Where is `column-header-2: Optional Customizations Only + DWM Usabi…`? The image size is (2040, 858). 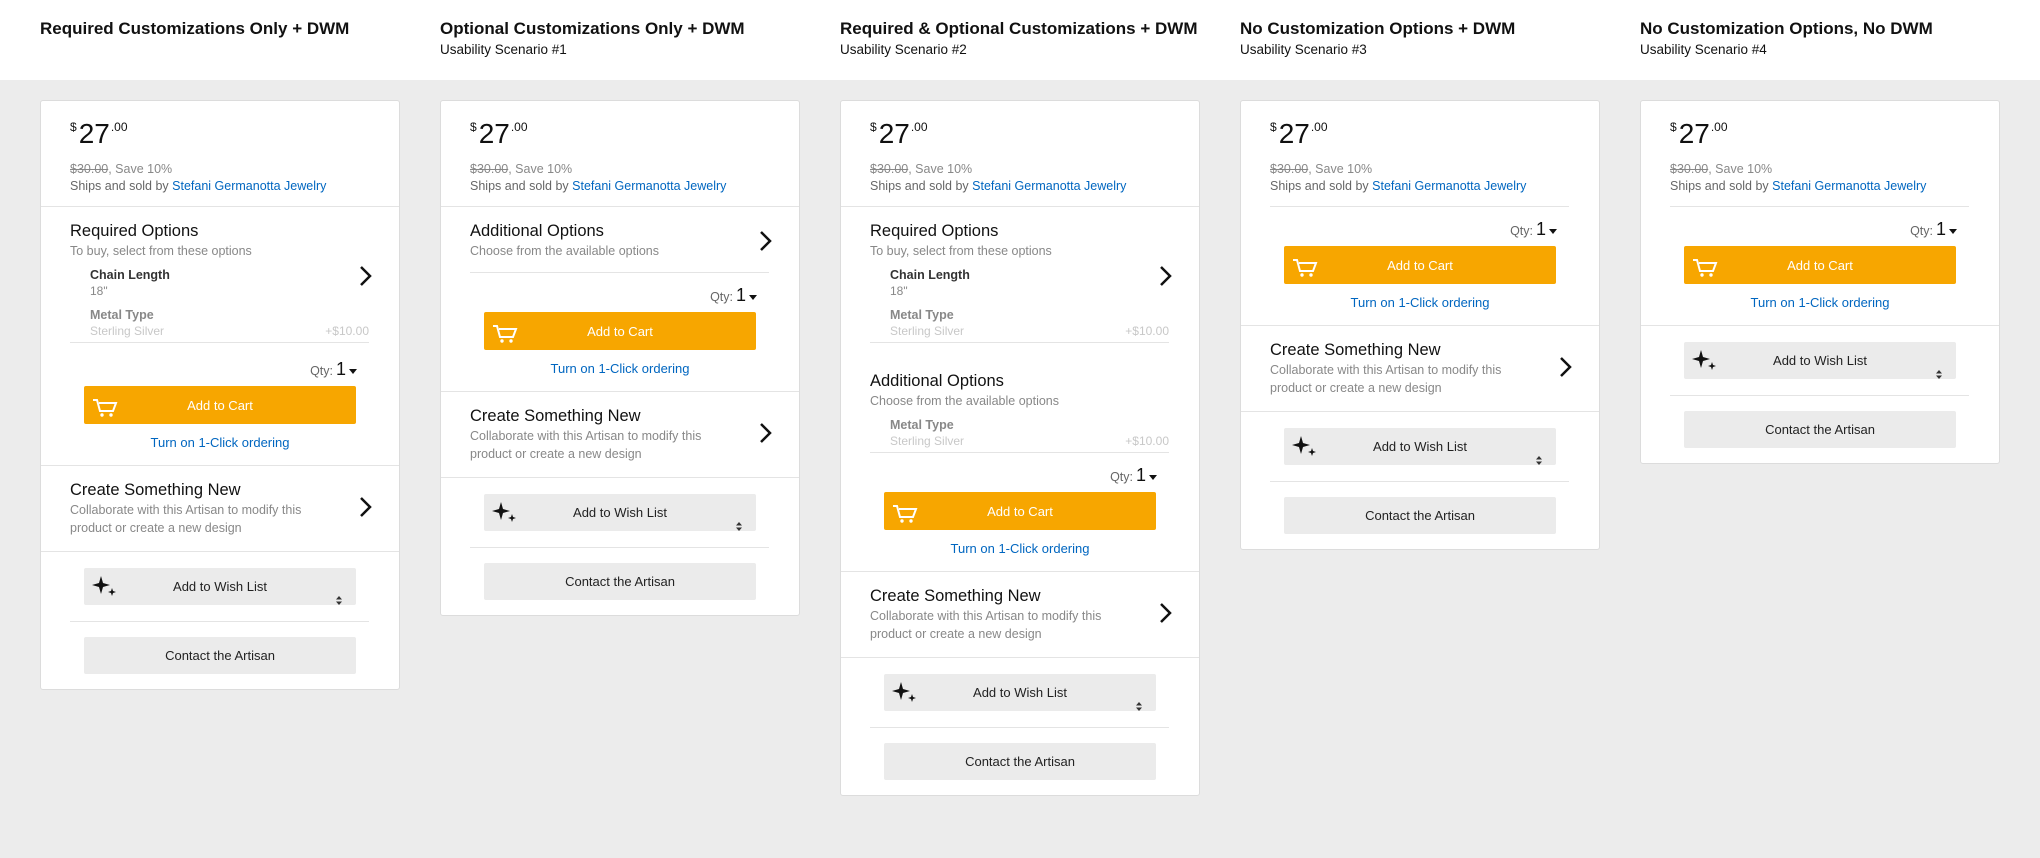
column-header-2: Optional Customizations Only + DWM Usabi… is located at coordinates (630, 38).